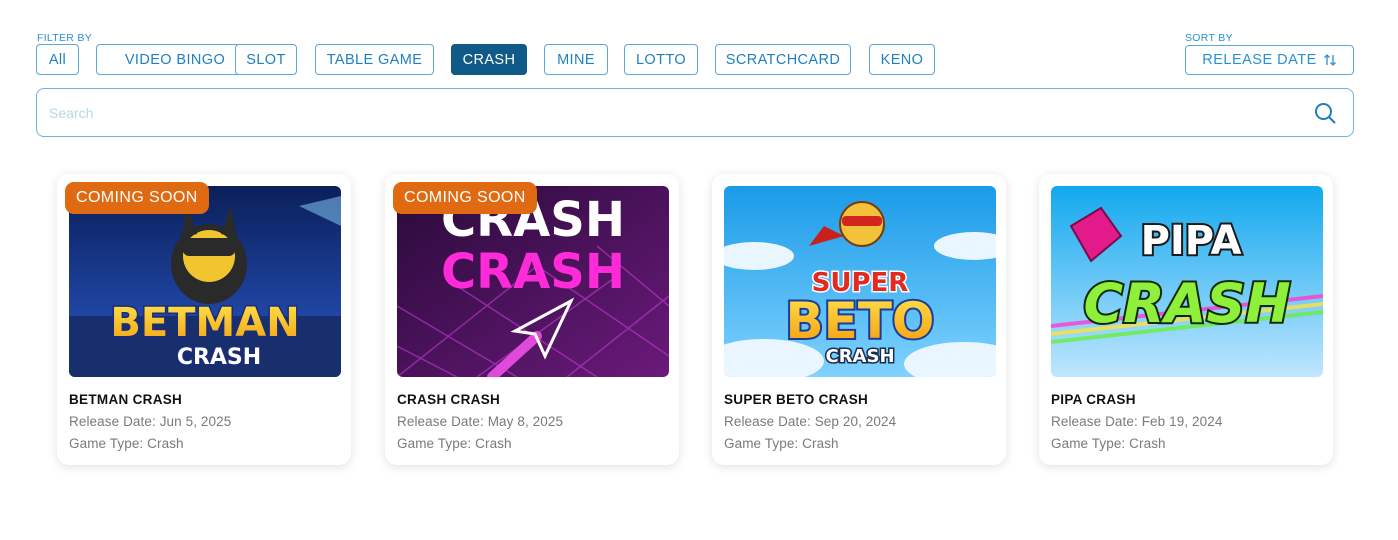 The image size is (1398, 540). Describe the element at coordinates (480, 421) in the screenshot. I see `game-release-date: Release Date: May 8, 2025` at that location.